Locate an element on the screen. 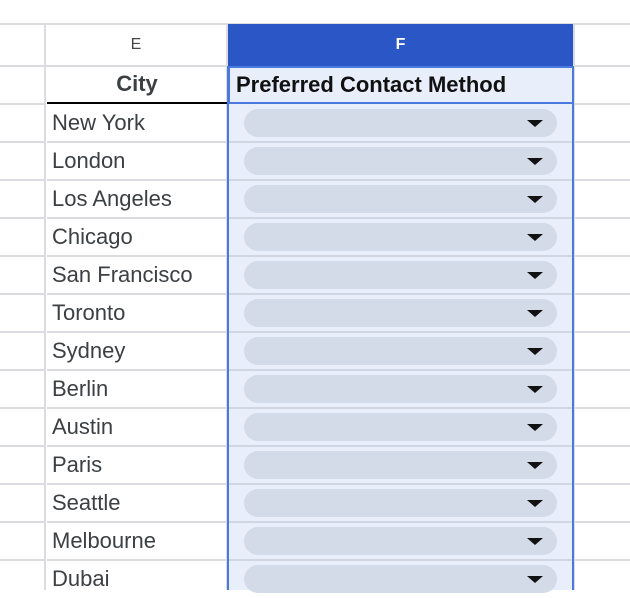  city-cell: Toronto is located at coordinates (137, 313).